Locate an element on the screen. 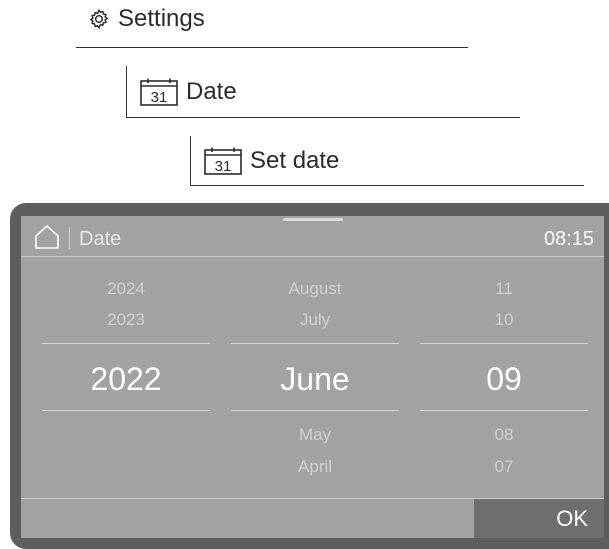 This screenshot has height=549, width=609. day-option: 07 is located at coordinates (504, 466).